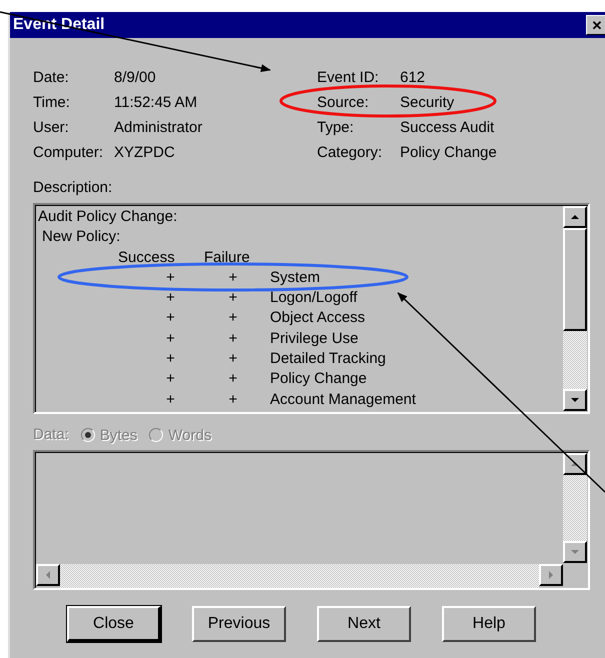  What do you see at coordinates (73, 188) in the screenshot?
I see `description-label: Description:` at bounding box center [73, 188].